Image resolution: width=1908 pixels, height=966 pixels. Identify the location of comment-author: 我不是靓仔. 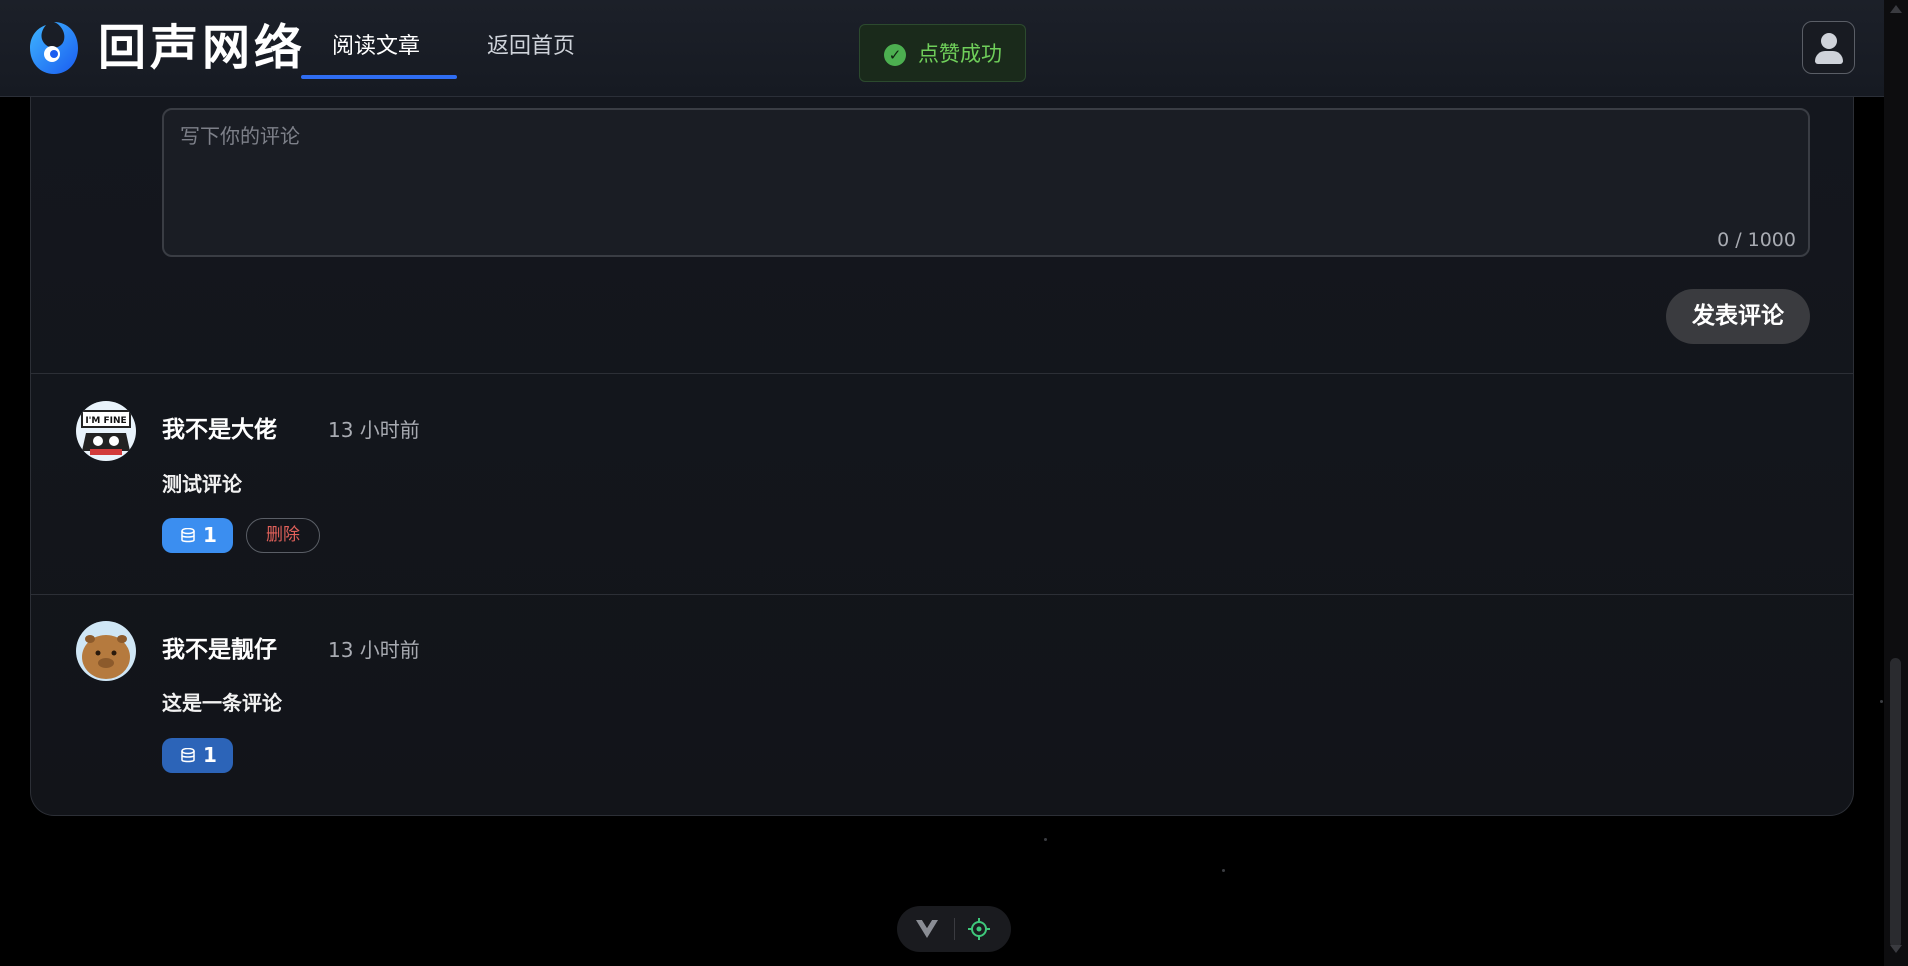
(219, 650).